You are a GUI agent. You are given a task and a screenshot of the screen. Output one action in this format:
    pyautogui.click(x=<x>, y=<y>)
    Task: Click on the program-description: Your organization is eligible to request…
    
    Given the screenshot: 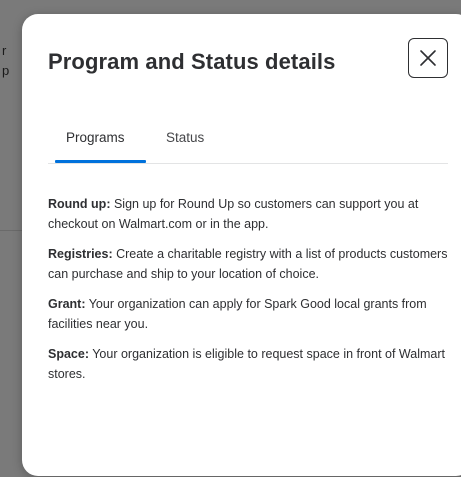 What is the action you would take?
    pyautogui.click(x=246, y=364)
    